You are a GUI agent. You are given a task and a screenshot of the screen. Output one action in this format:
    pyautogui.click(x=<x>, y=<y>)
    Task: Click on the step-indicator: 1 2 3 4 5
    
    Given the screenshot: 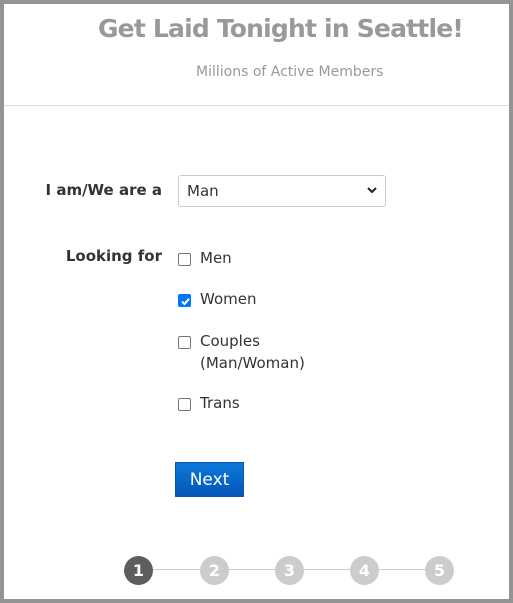 What is the action you would take?
    pyautogui.click(x=290, y=570)
    